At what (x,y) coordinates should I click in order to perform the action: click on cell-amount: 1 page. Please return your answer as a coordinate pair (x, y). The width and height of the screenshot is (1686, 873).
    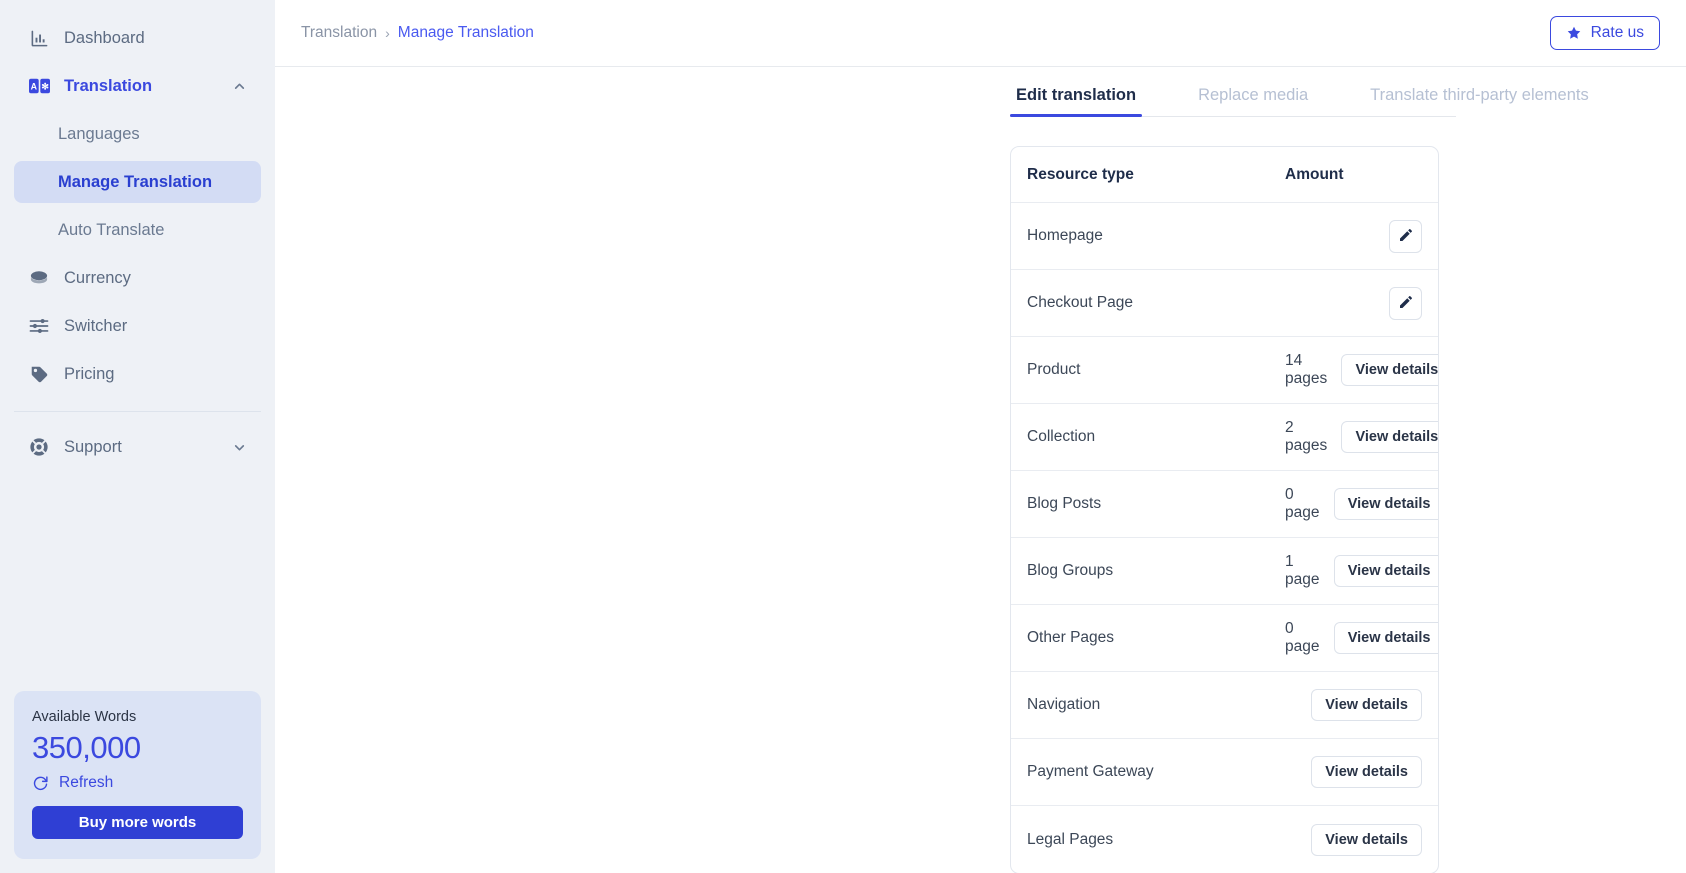
    Looking at the image, I should click on (1302, 570).